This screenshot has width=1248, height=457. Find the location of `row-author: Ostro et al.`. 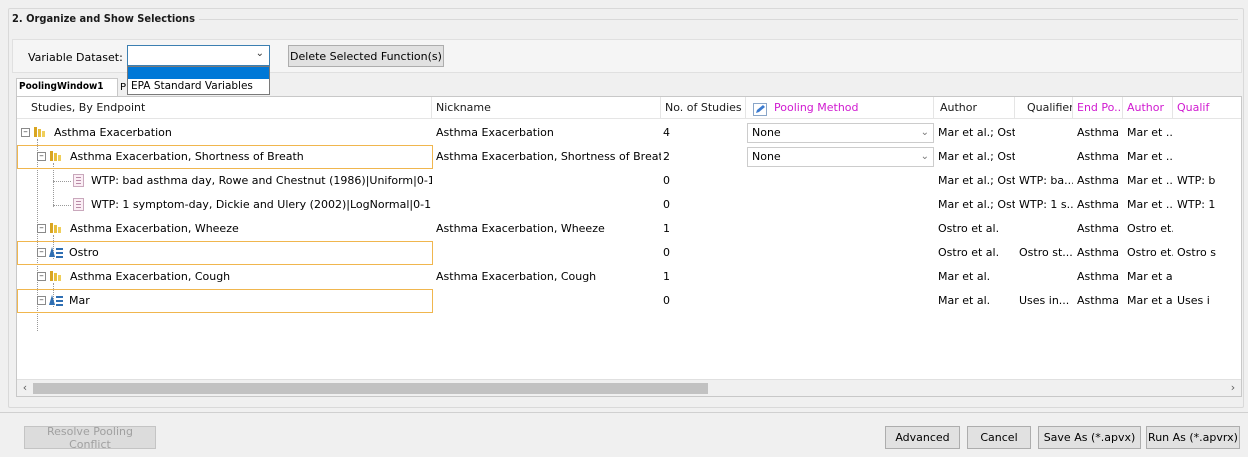

row-author: Ostro et al. is located at coordinates (969, 252).